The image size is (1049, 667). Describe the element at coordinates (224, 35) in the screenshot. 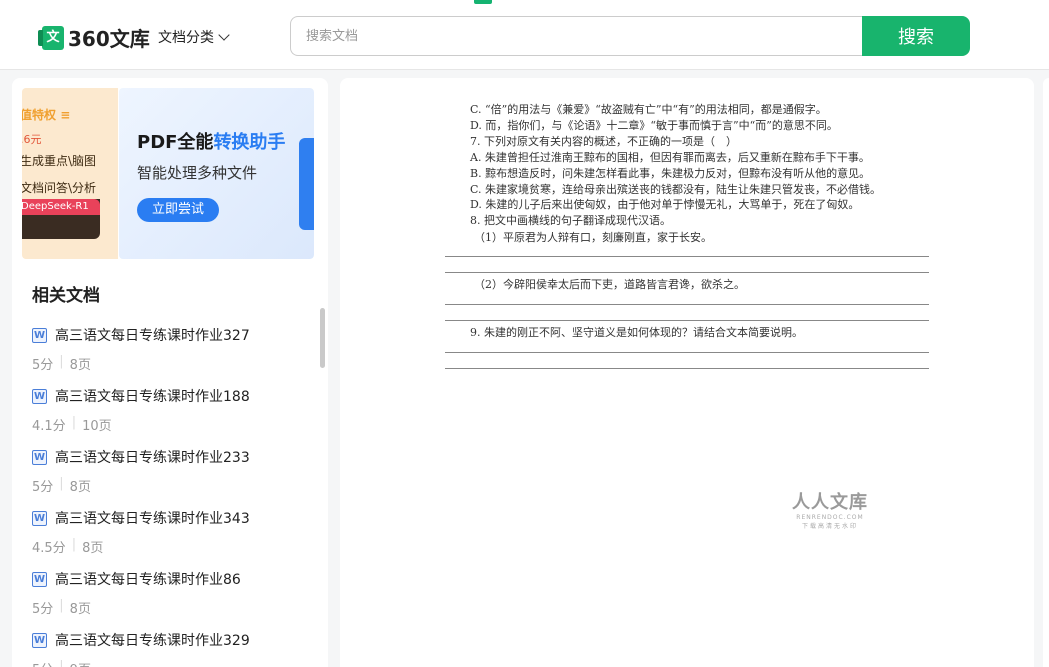

I see `chevron-down-icon` at that location.